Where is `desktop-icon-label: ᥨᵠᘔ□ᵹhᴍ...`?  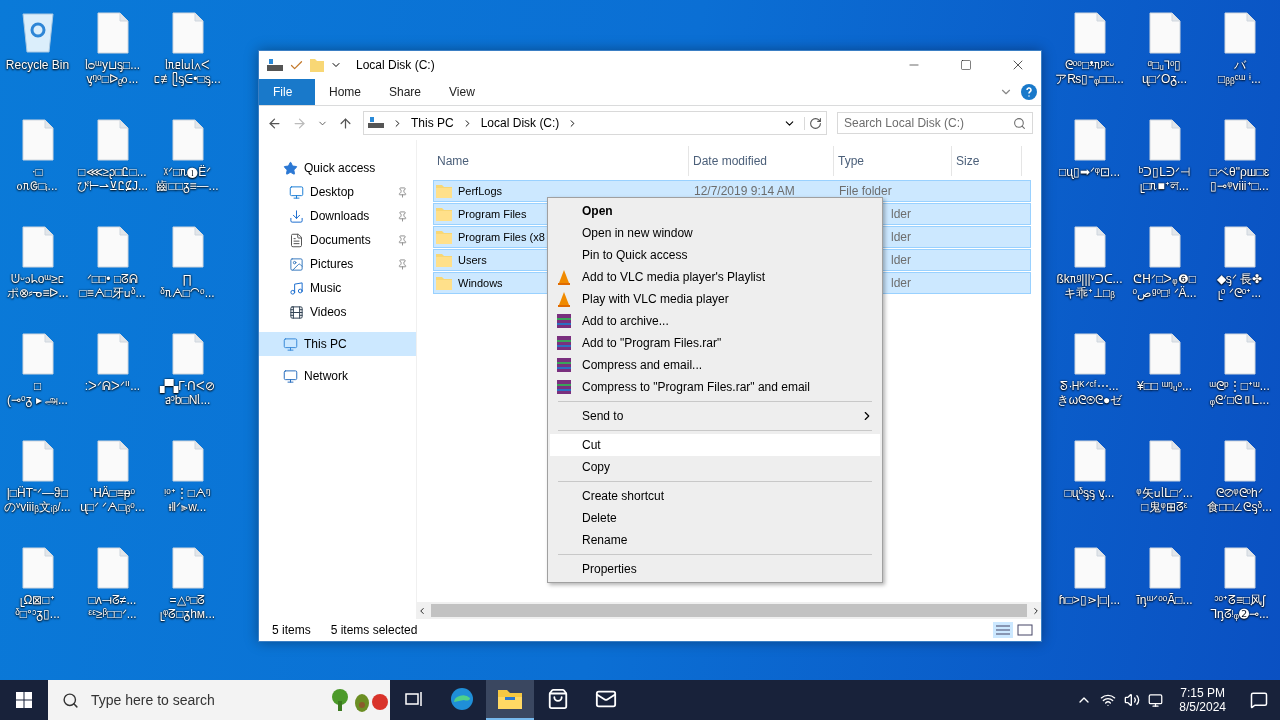
desktop-icon-label: ᥨᵠᘔ□ᵹhᴍ... is located at coordinates (187, 614).